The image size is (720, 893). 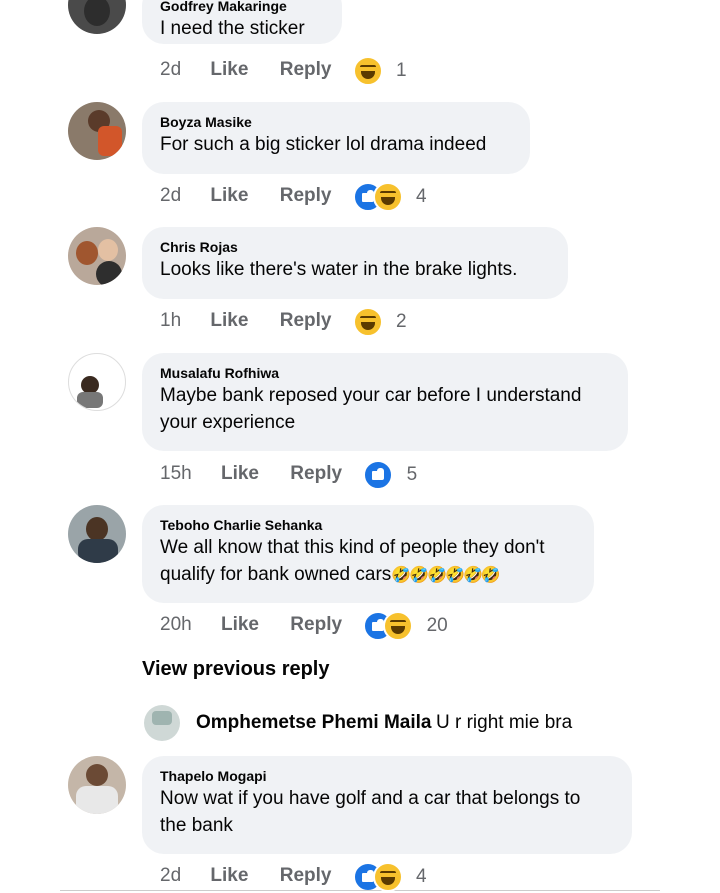 I want to click on reactions: 1, so click(x=379, y=71).